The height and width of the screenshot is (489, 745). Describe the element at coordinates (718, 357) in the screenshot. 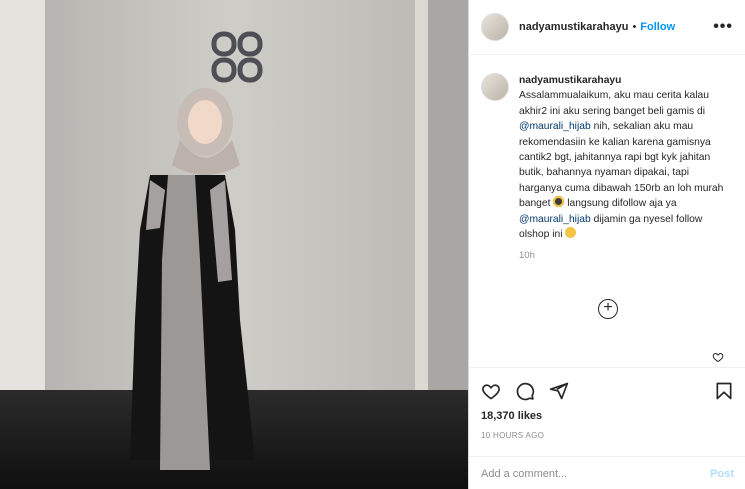

I see `comment-heart-icon` at that location.